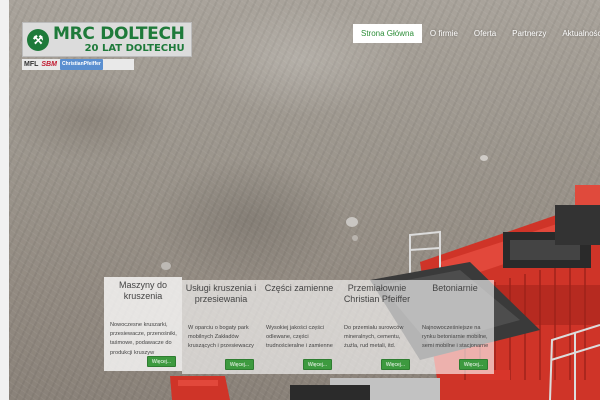 This screenshot has width=600, height=400. What do you see at coordinates (455, 288) in the screenshot?
I see `card-title: Betoniarnie` at bounding box center [455, 288].